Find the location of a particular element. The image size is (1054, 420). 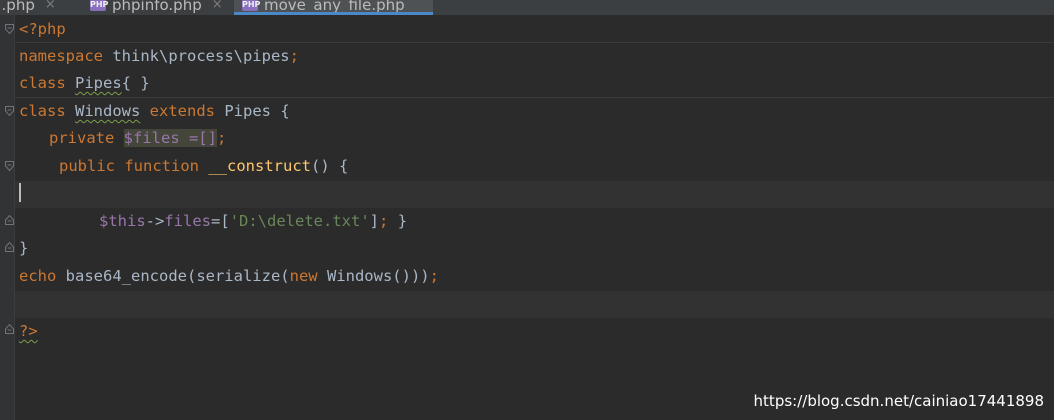

tab-move-any-file: PHP move_any_file.php is located at coordinates (333, 7).